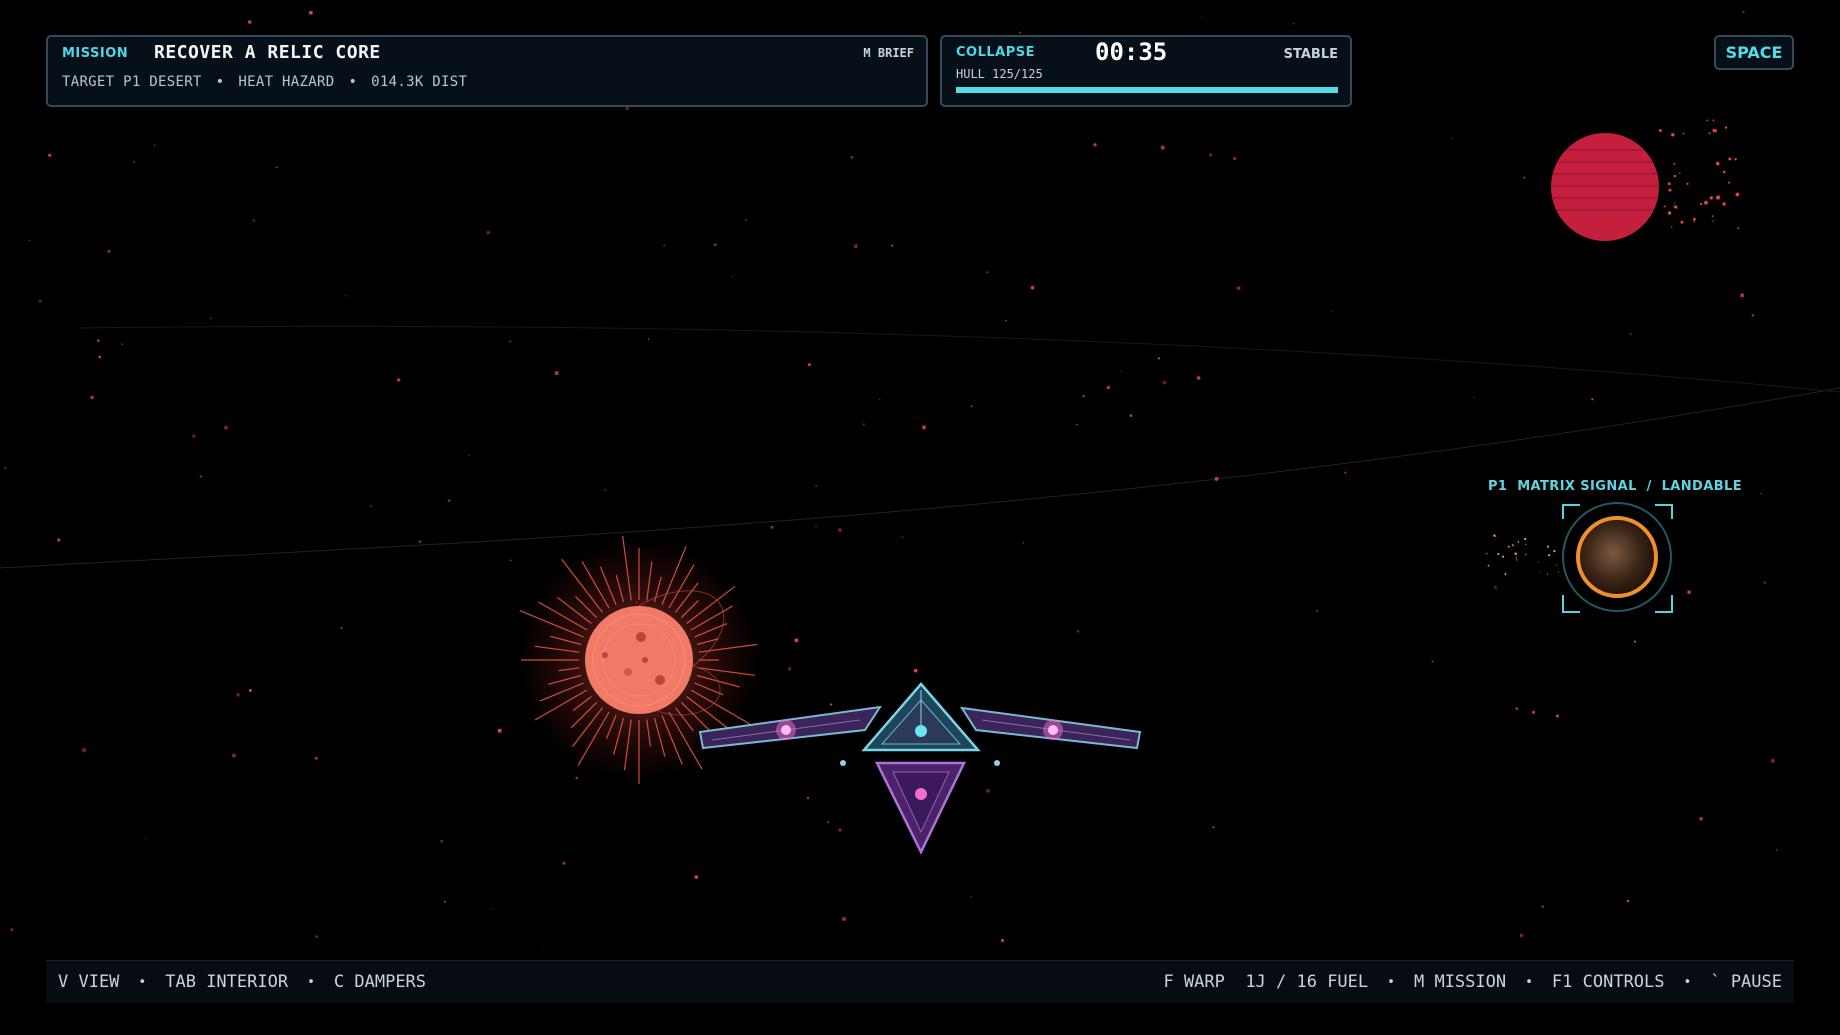 This screenshot has height=1035, width=1840. Describe the element at coordinates (226, 982) in the screenshot. I see `interior-hint: TAB INTERIOR` at that location.